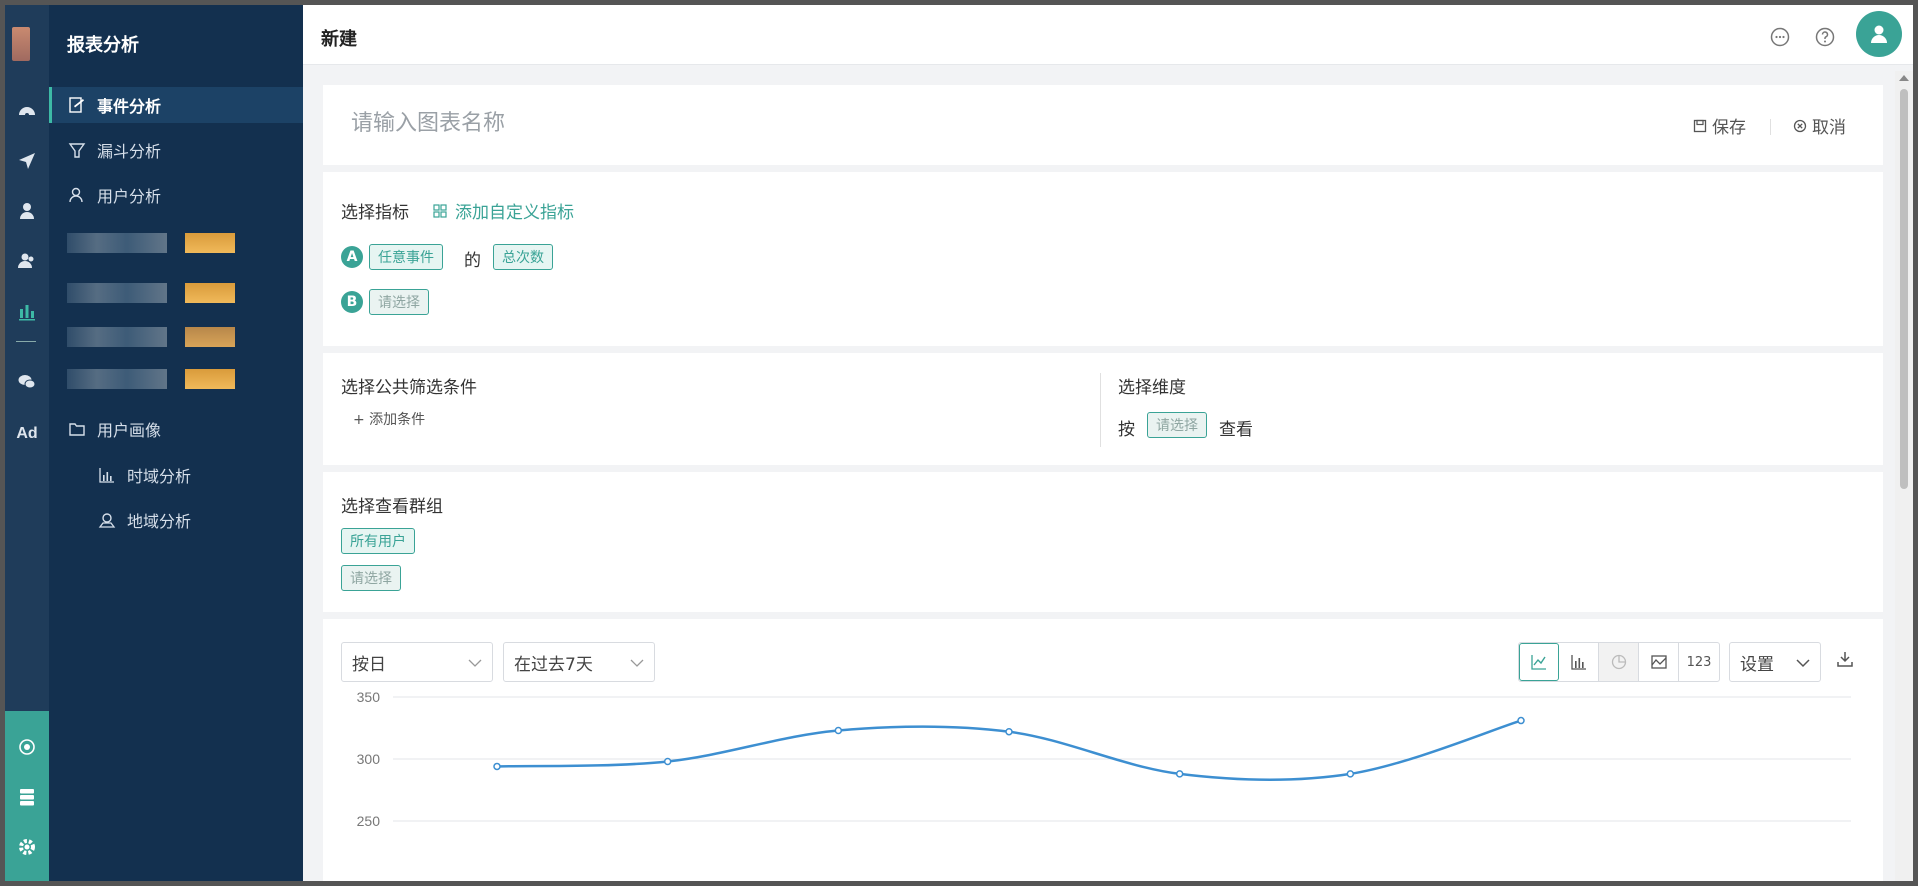  What do you see at coordinates (1103, 125) in the screenshot?
I see `chart-name-card: 保存 取消` at bounding box center [1103, 125].